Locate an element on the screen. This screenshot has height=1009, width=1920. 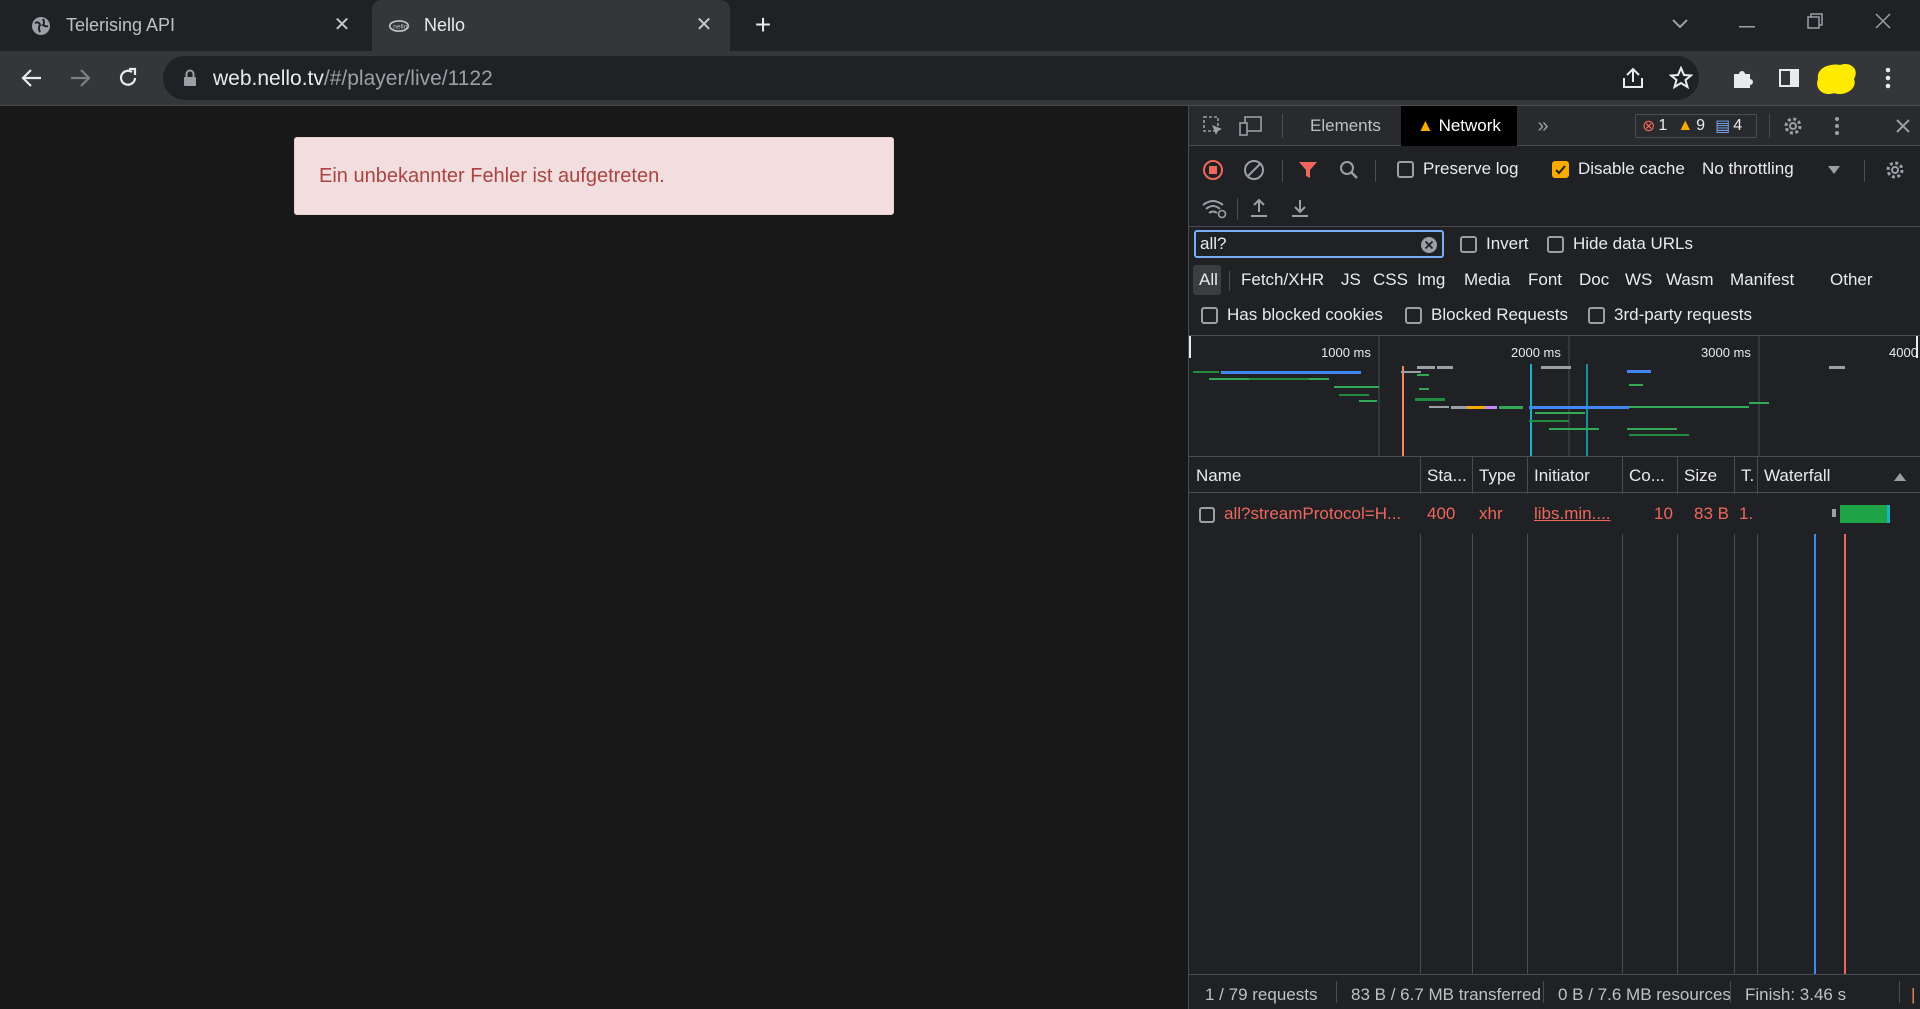
has-blocked-cookies-checkbox is located at coordinates (1209, 315).